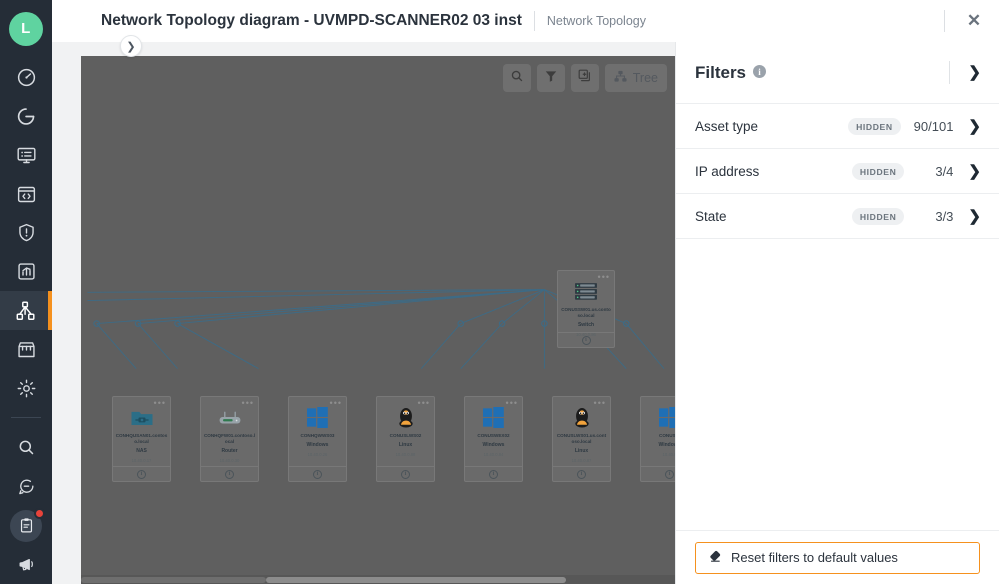 The image size is (999, 584). What do you see at coordinates (727, 126) in the screenshot?
I see `filter-label: Asset type` at bounding box center [727, 126].